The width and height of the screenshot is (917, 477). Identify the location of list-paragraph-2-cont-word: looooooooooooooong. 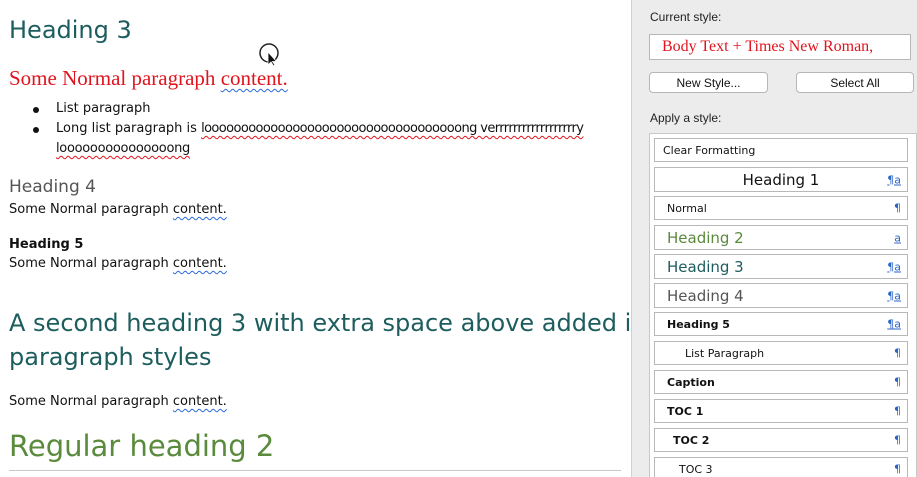
(123, 148).